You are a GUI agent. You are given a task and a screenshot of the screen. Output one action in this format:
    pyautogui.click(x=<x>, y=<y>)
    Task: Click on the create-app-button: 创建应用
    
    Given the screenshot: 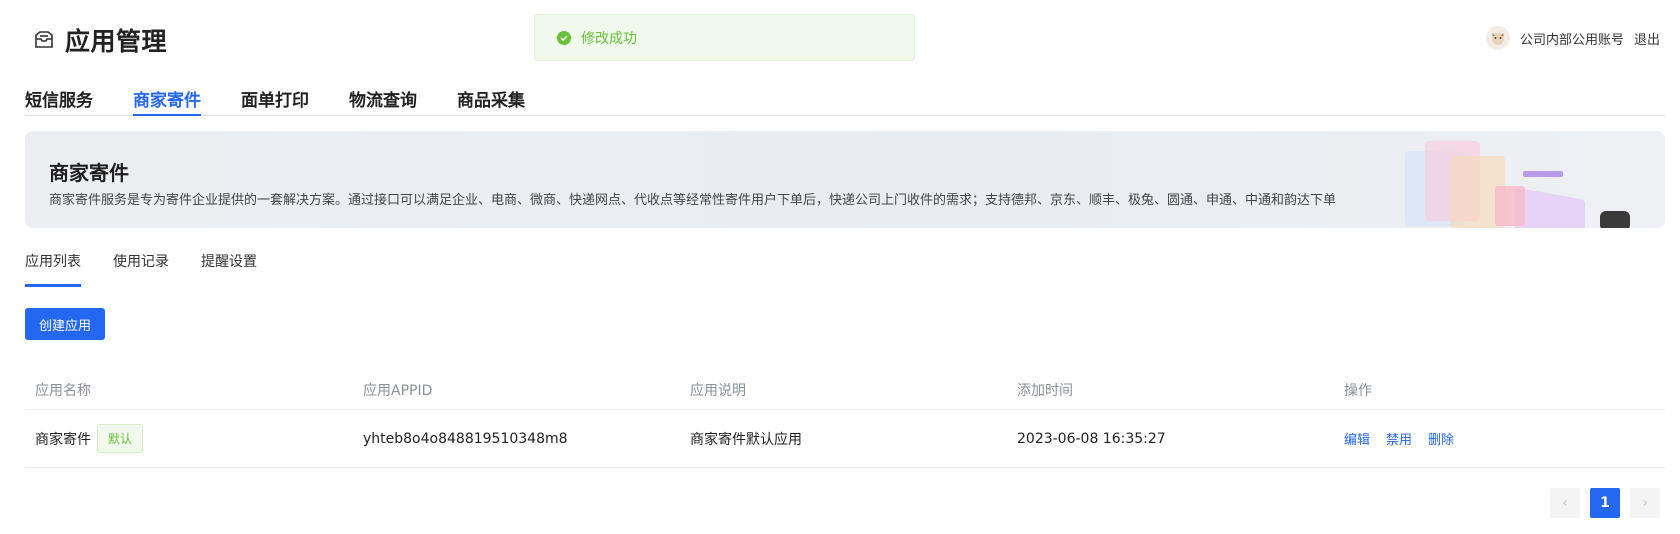 What is the action you would take?
    pyautogui.click(x=65, y=324)
    